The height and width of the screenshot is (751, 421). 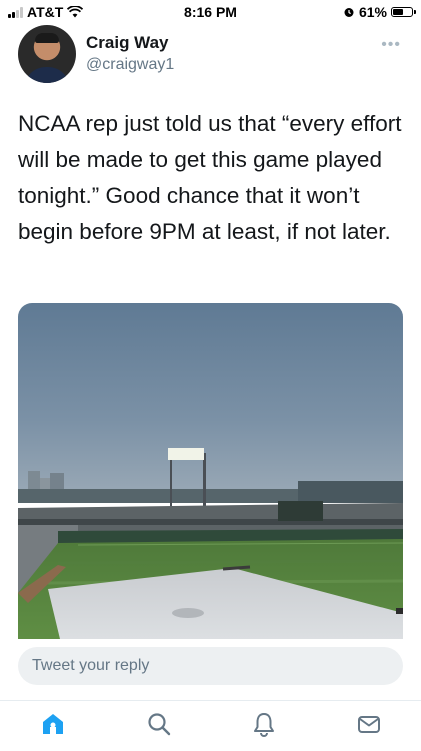 I want to click on avatar, so click(x=47, y=54).